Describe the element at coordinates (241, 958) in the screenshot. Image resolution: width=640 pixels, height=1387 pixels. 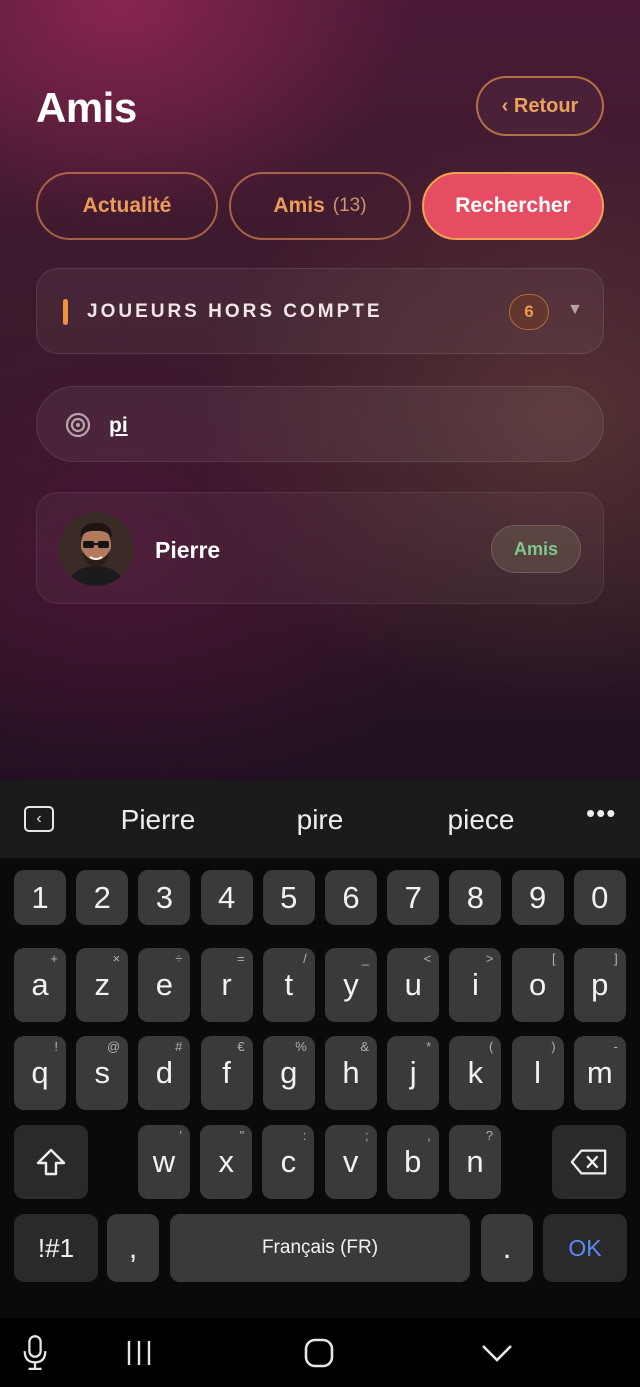
I see `key-secondary-label: =` at that location.